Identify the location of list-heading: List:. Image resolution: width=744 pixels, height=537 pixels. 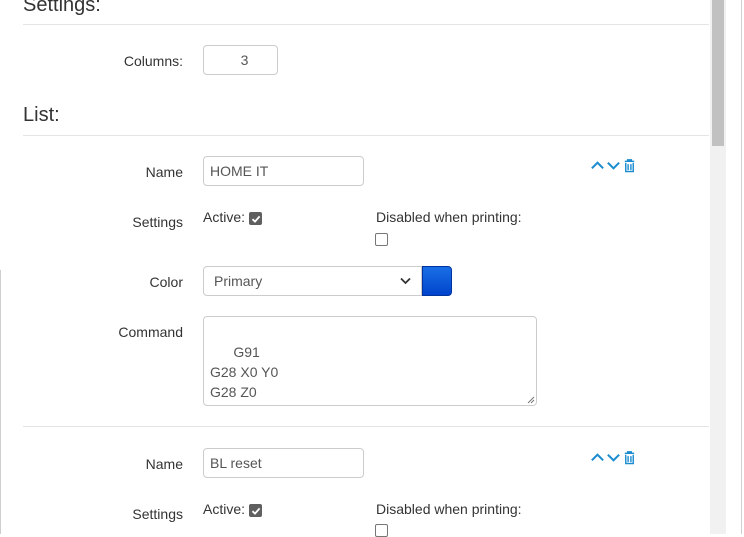
(41, 115).